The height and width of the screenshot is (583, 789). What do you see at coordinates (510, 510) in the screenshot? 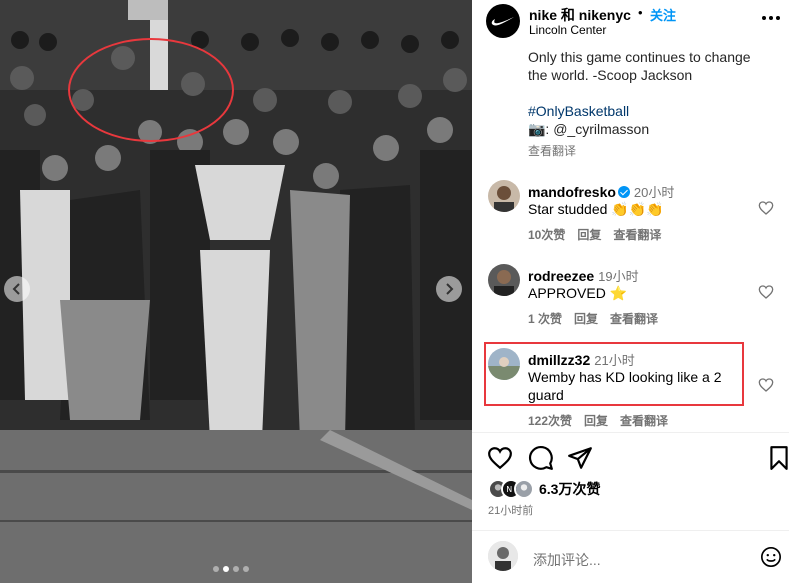
I see `post-timestamp: 21小时前` at bounding box center [510, 510].